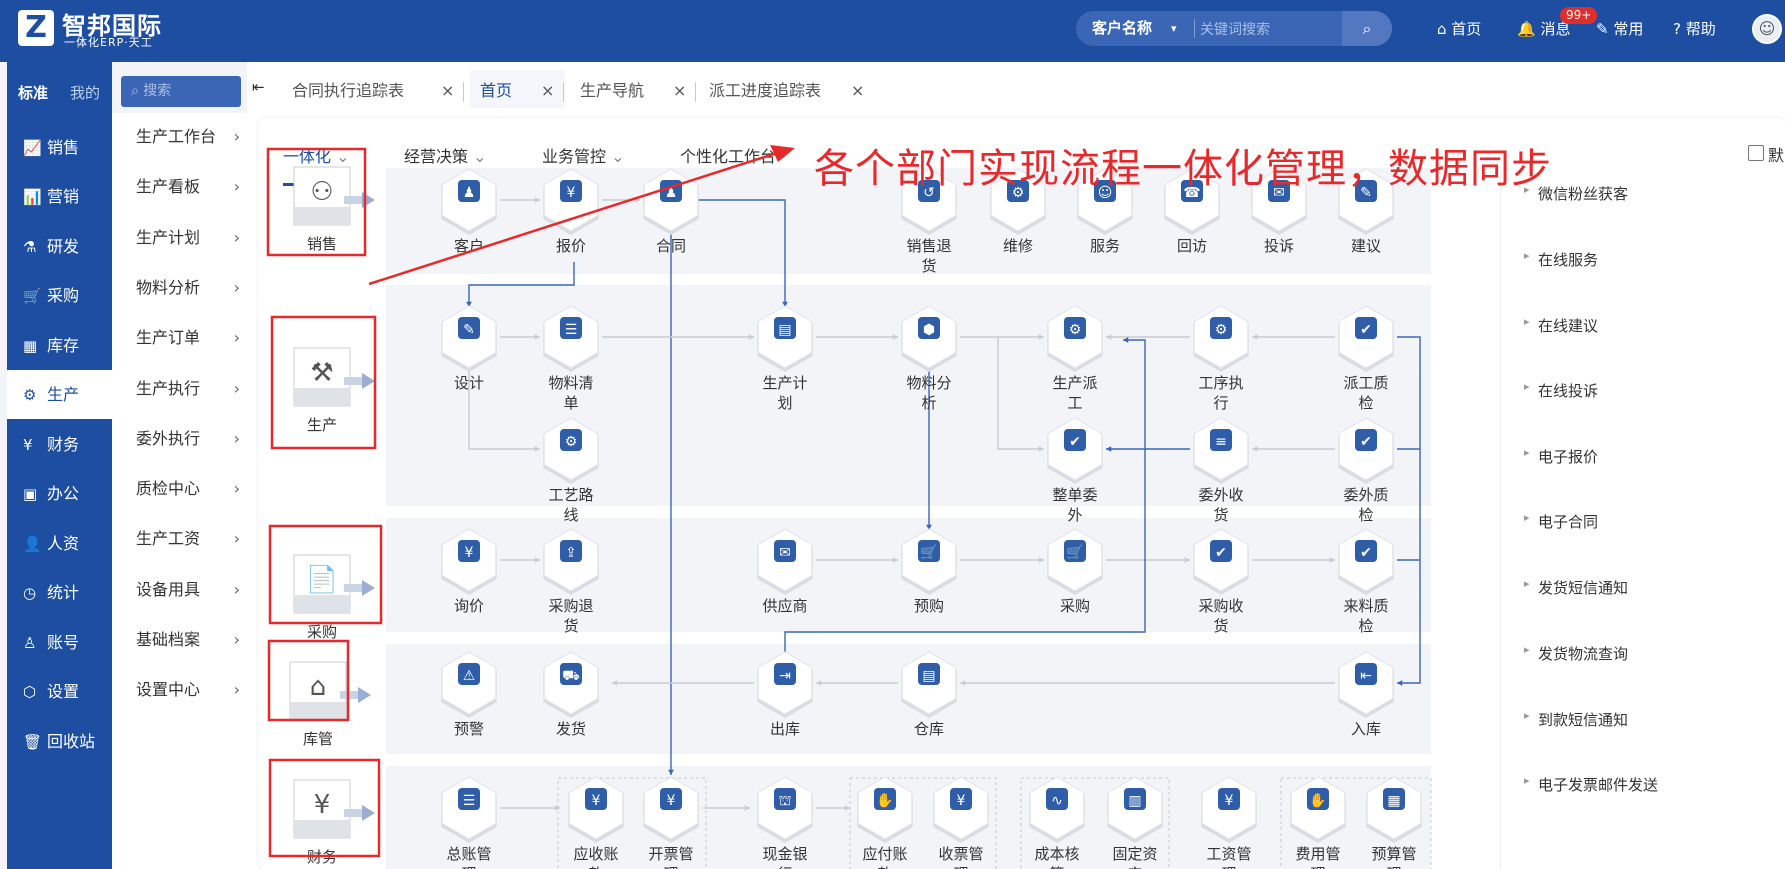 The image size is (1785, 869). What do you see at coordinates (612, 89) in the screenshot?
I see `page-tab: 生产导航` at bounding box center [612, 89].